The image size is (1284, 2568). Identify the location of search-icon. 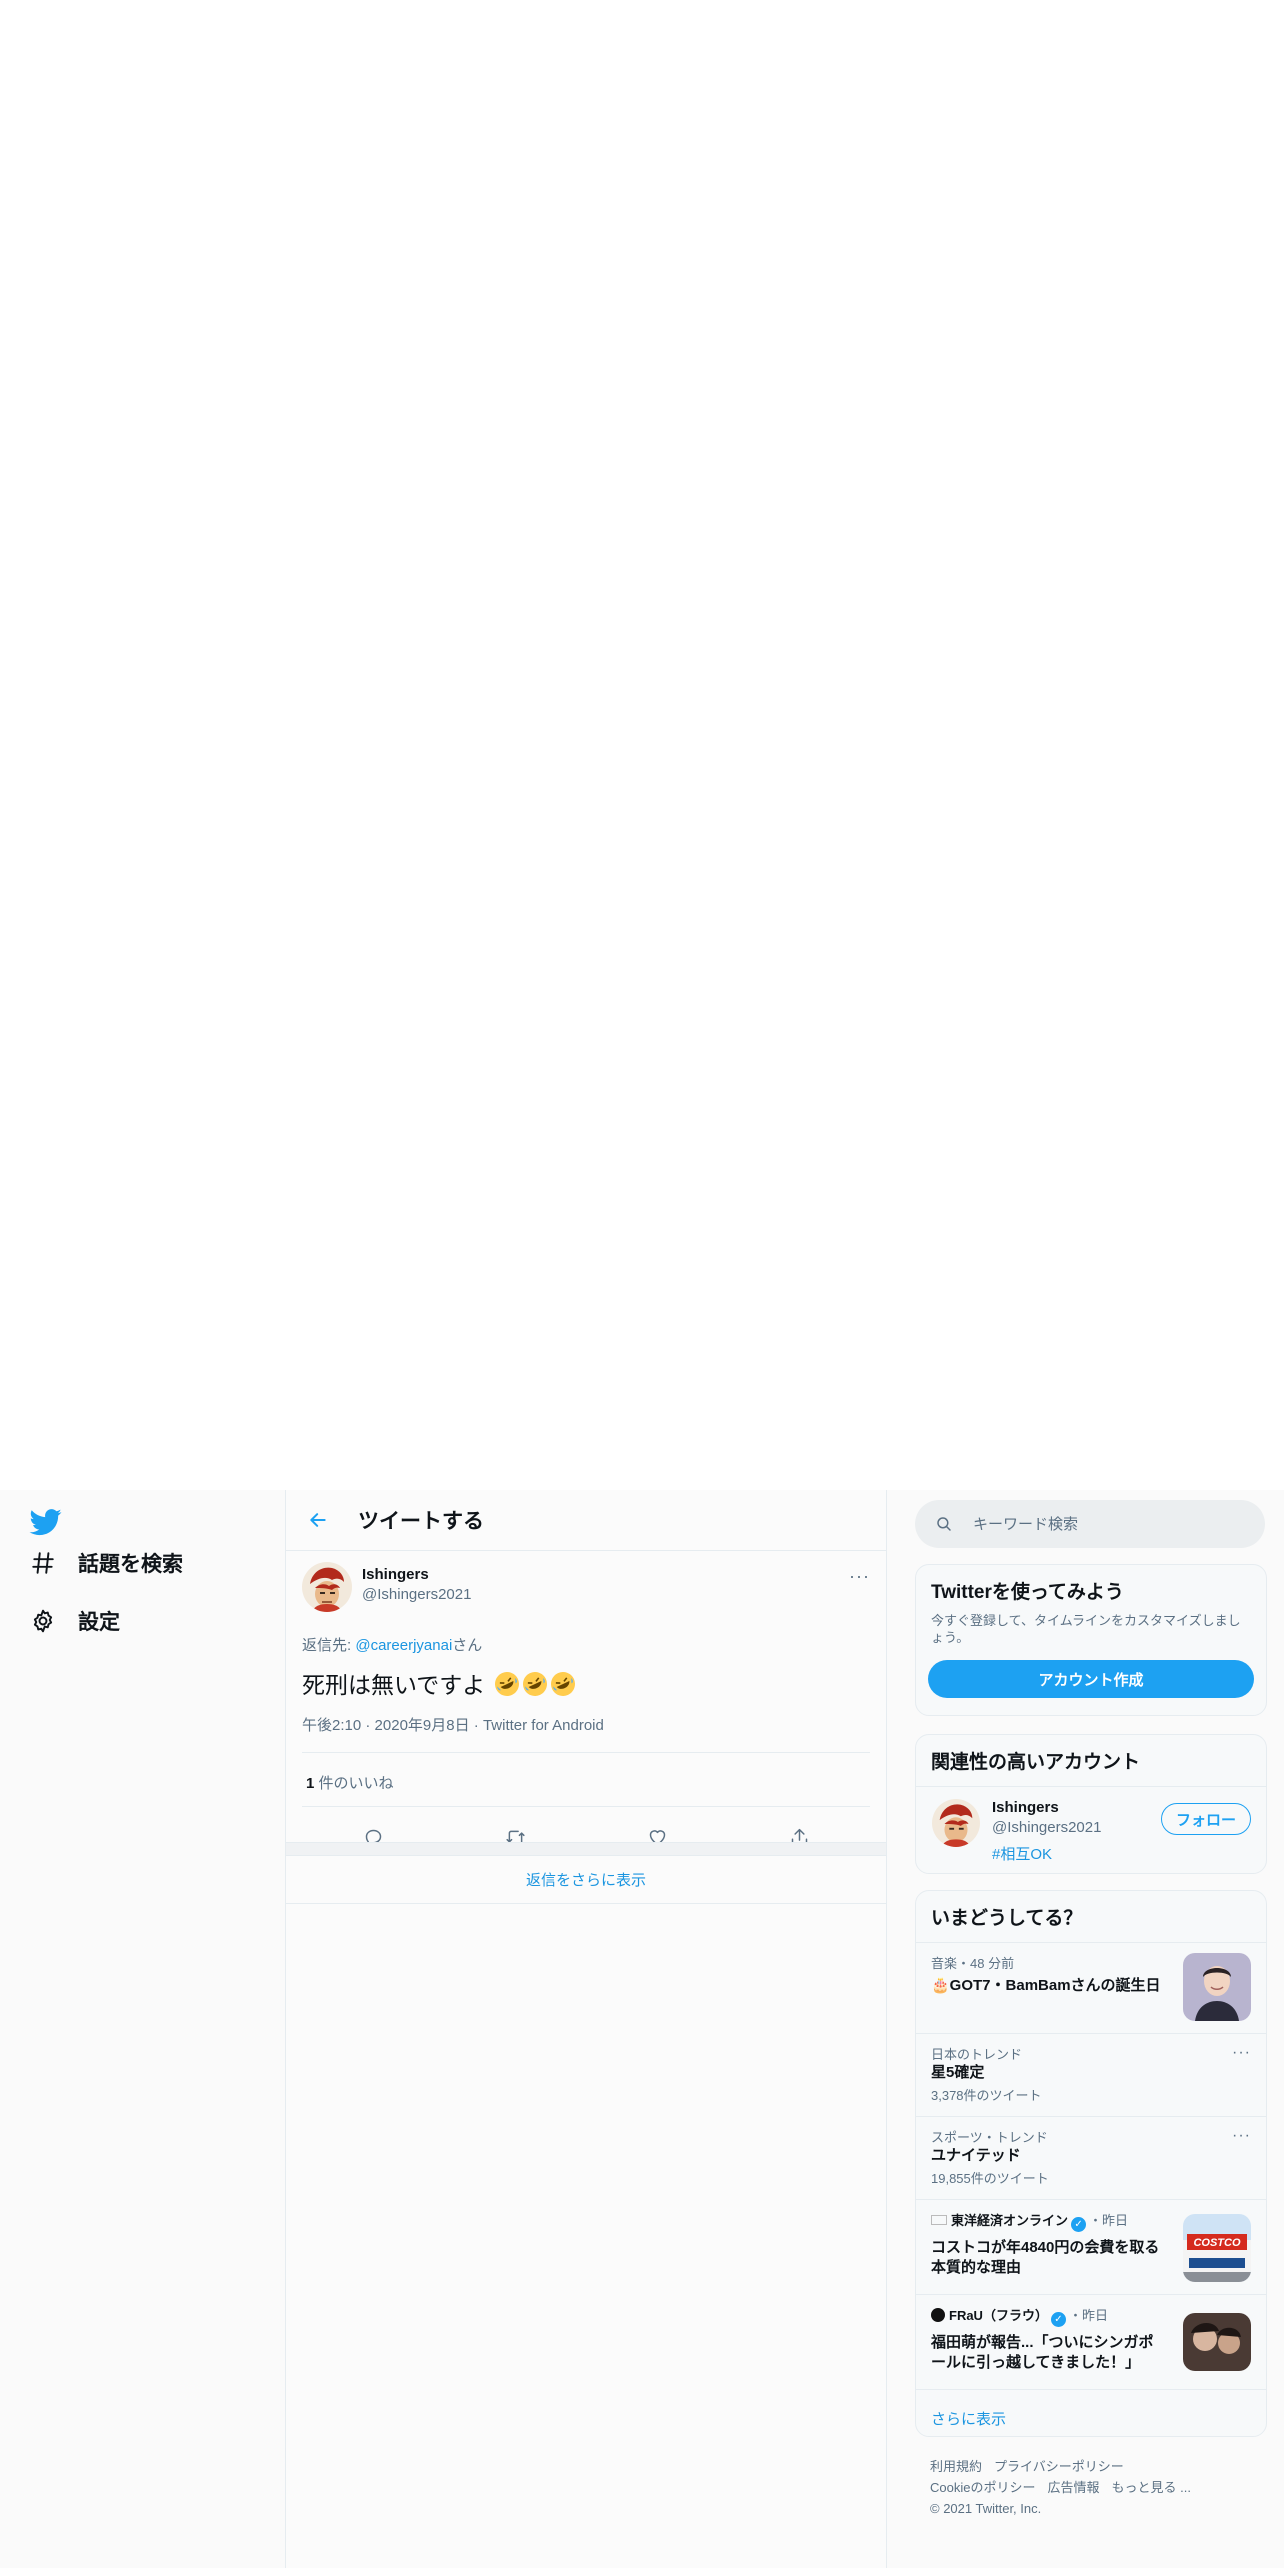
(944, 1524).